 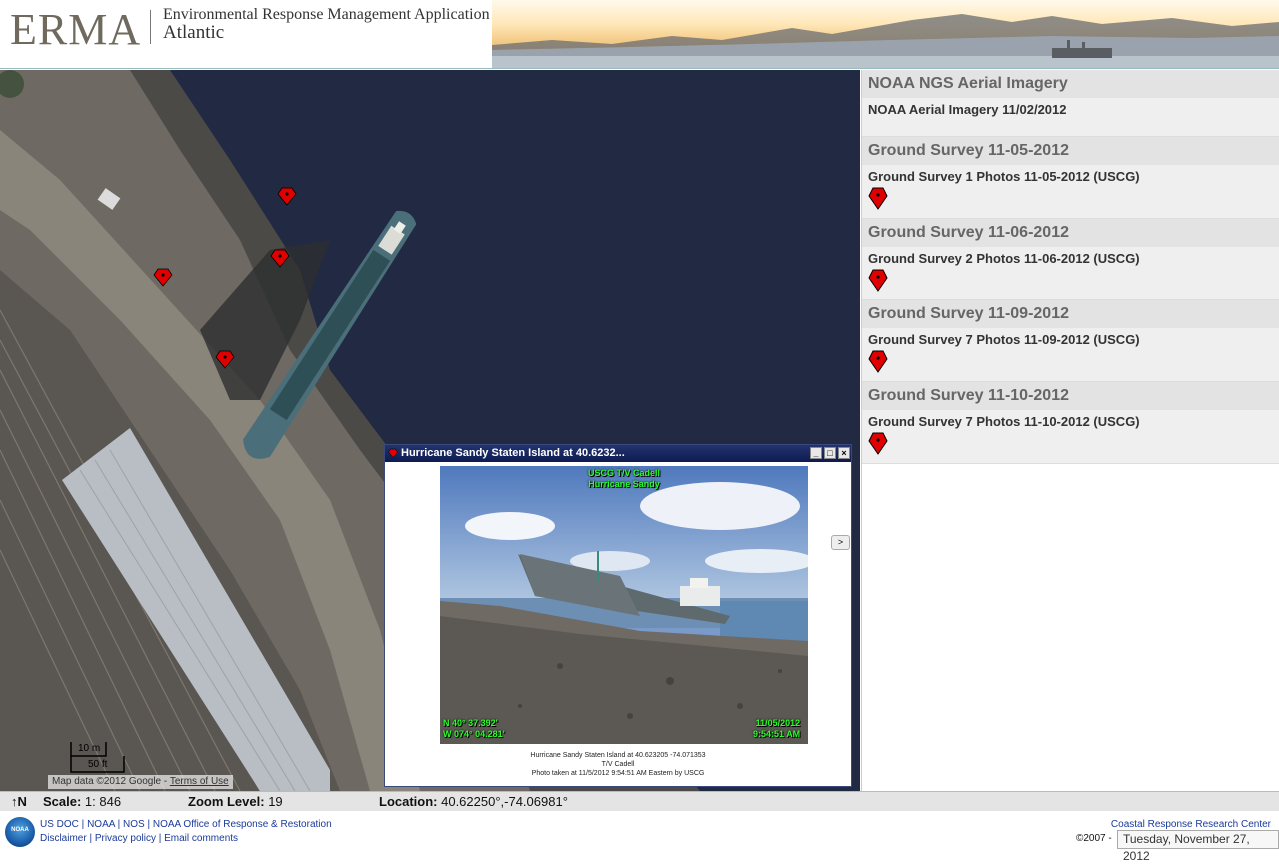 What do you see at coordinates (1004, 258) in the screenshot?
I see `layer-item-label: Ground Survey 2 Photos 11-06-2012 (USCG)` at bounding box center [1004, 258].